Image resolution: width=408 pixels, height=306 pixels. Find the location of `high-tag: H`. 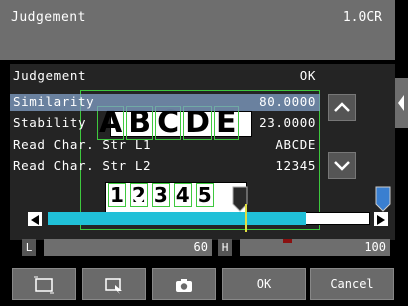

high-tag: H is located at coordinates (225, 247).